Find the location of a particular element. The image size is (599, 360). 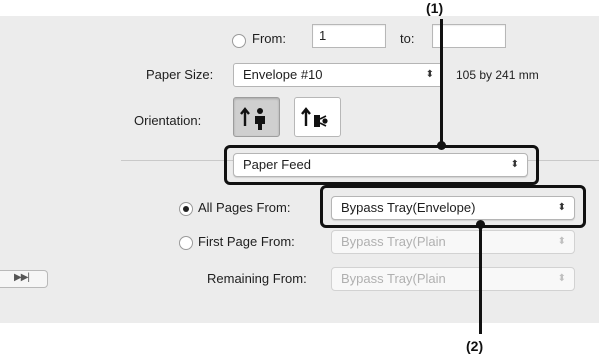

all-pages-radio is located at coordinates (186, 209).